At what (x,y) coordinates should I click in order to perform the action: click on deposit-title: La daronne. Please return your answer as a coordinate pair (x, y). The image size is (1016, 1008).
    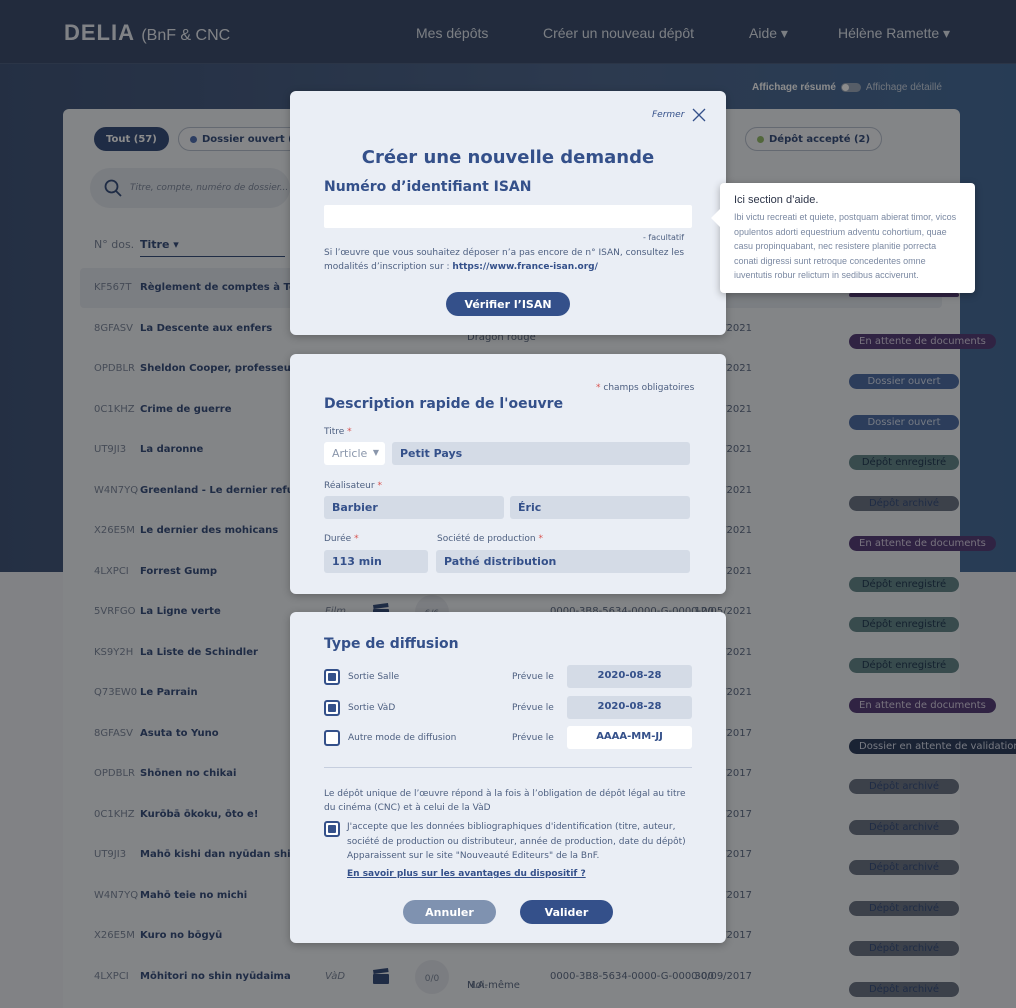
    Looking at the image, I should click on (171, 449).